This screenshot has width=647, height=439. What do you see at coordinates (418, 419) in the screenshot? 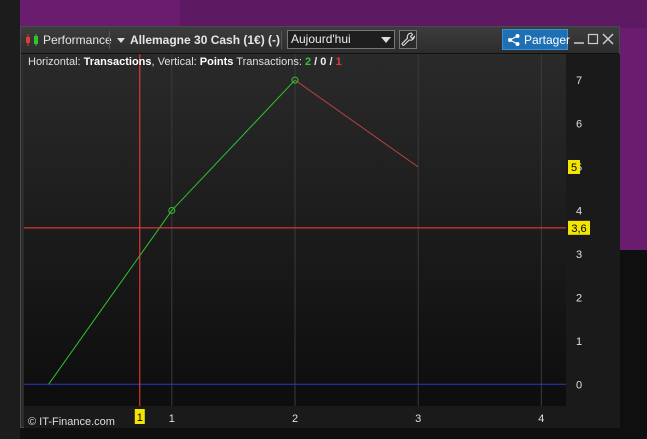
I see `x-tick-label: 3` at bounding box center [418, 419].